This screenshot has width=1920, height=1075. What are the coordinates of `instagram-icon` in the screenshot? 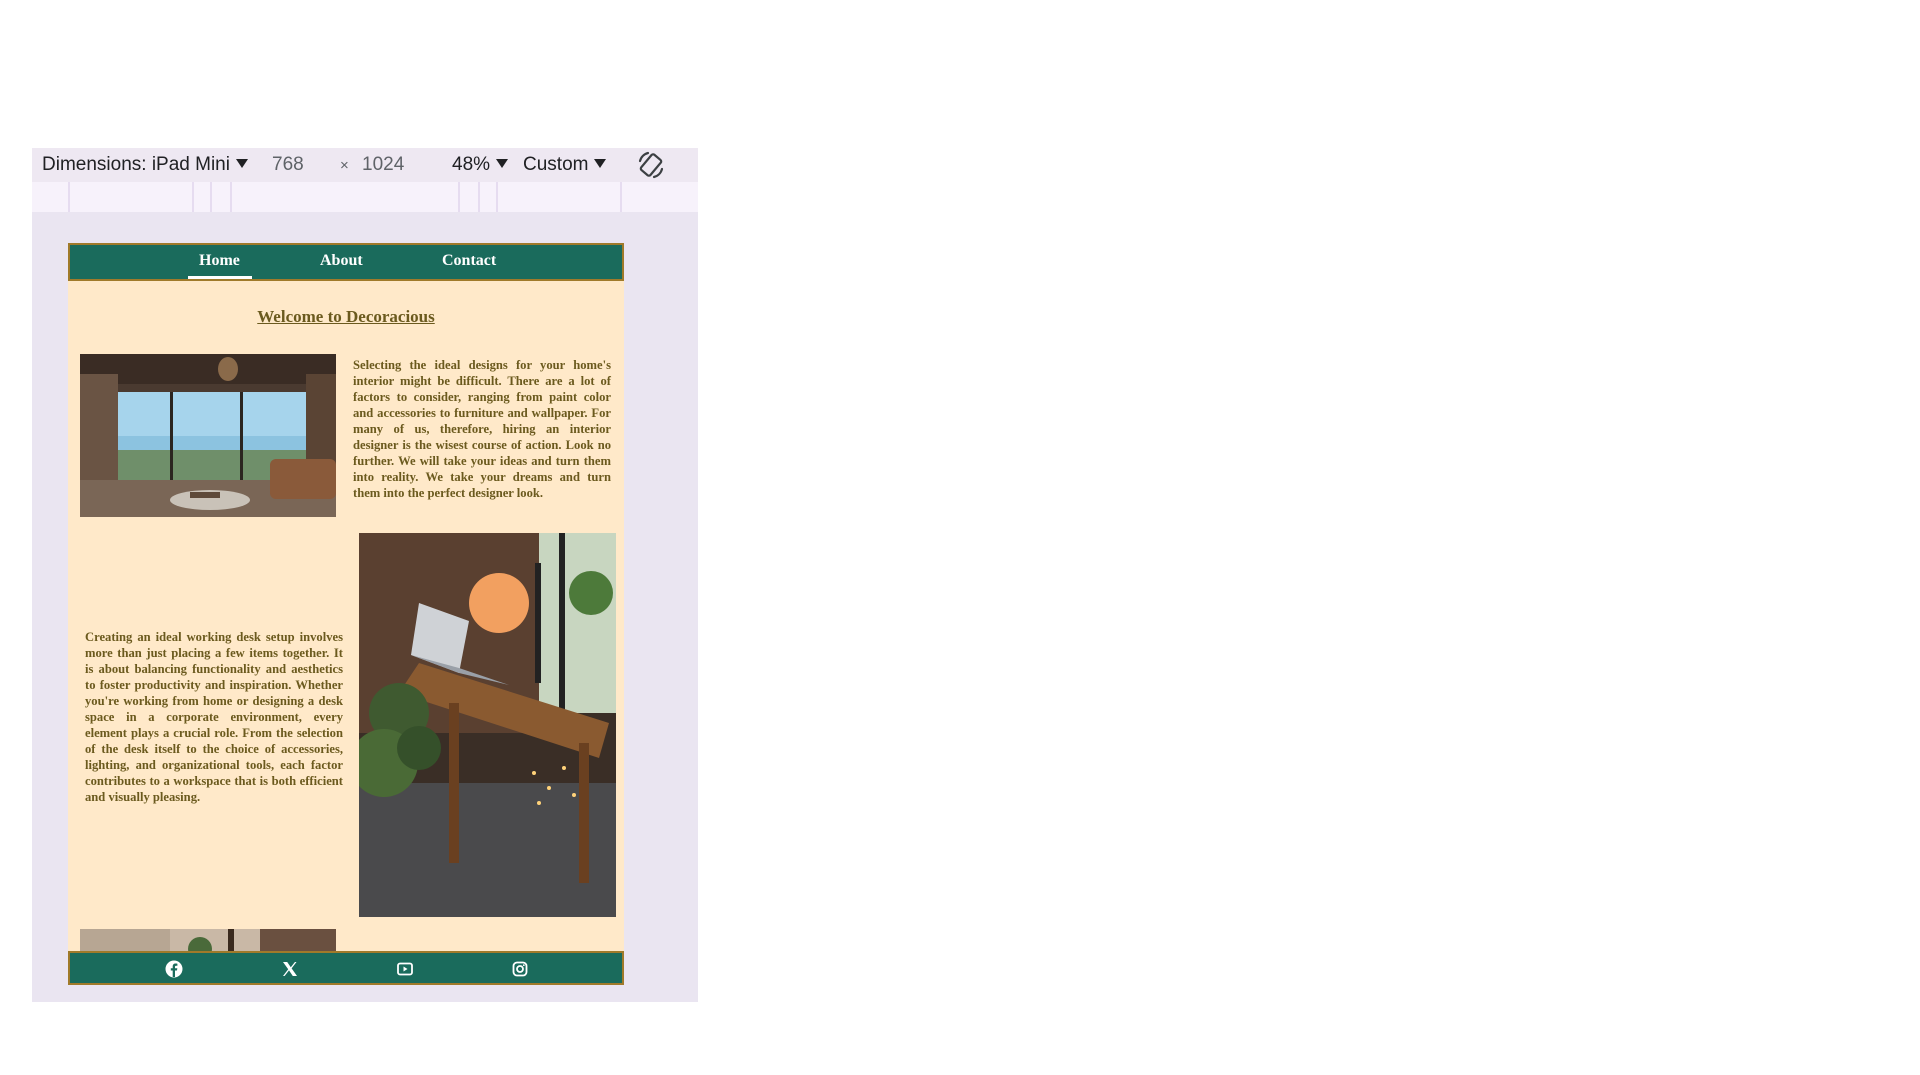 It's located at (520, 969).